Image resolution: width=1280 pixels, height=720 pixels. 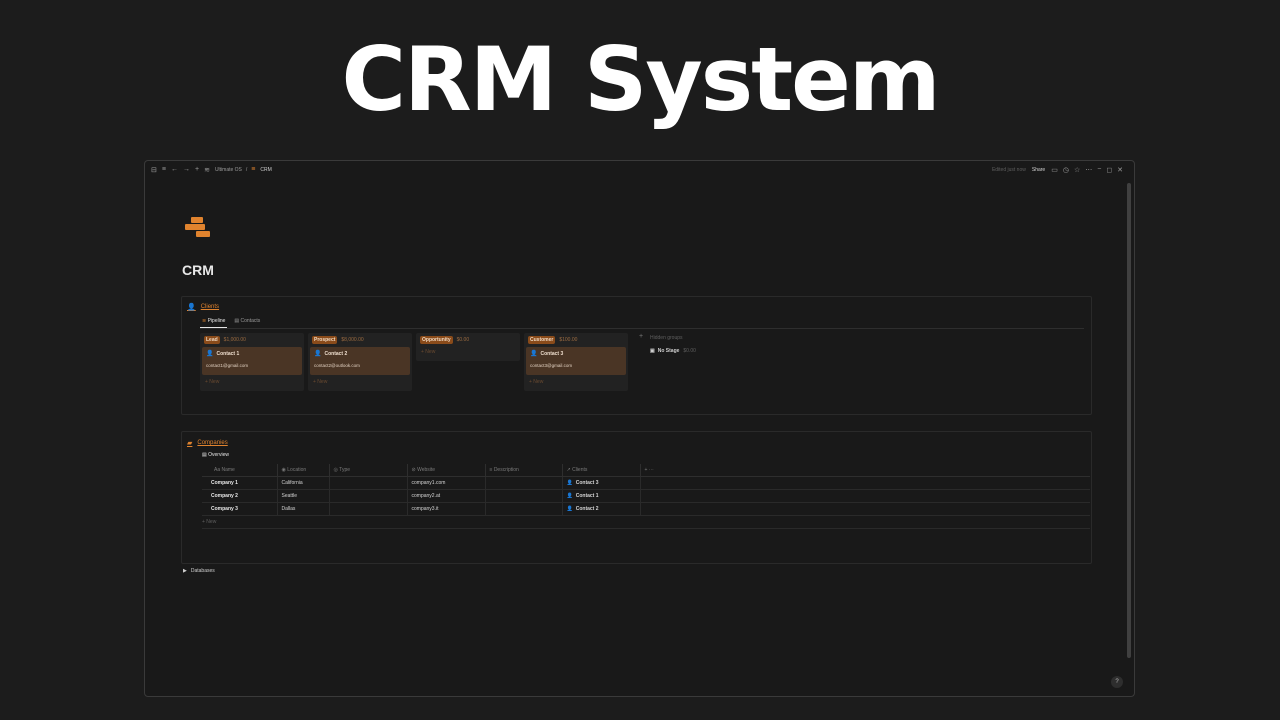 I want to click on plus-icon: +, so click(x=197, y=169).